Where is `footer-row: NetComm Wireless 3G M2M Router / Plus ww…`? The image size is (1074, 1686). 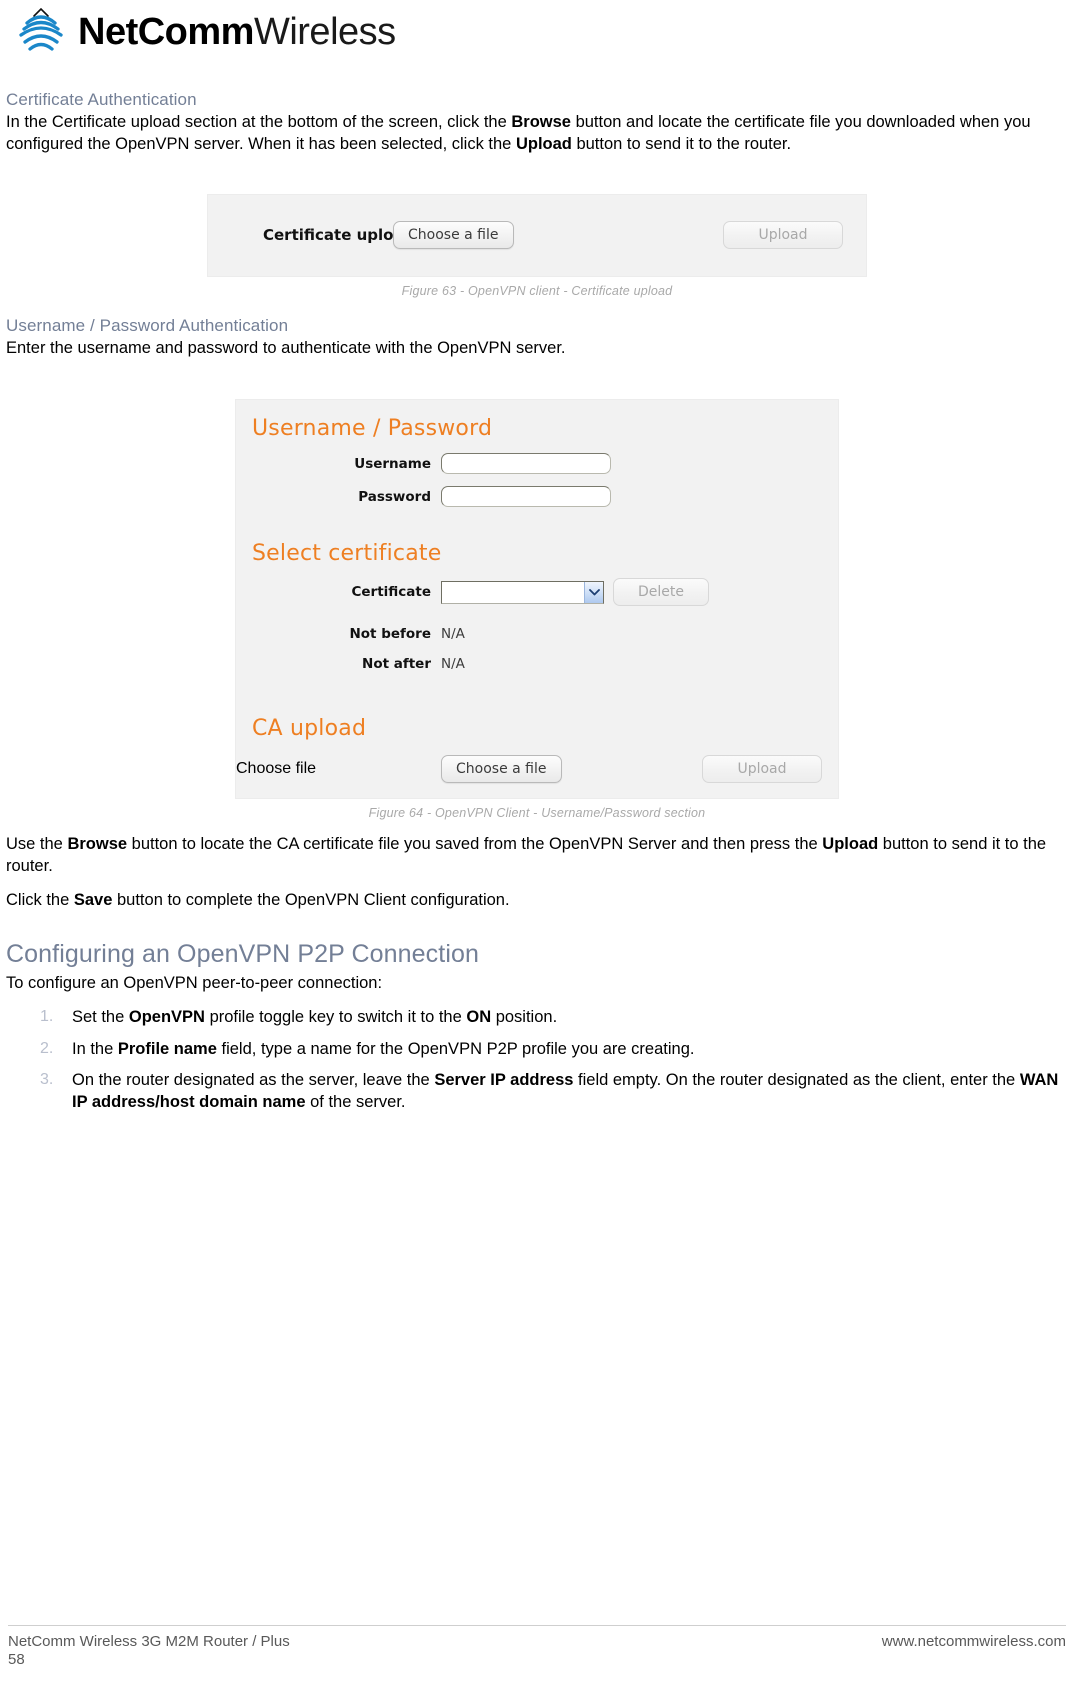
footer-row: NetComm Wireless 3G M2M Router / Plus ww… is located at coordinates (537, 1641).